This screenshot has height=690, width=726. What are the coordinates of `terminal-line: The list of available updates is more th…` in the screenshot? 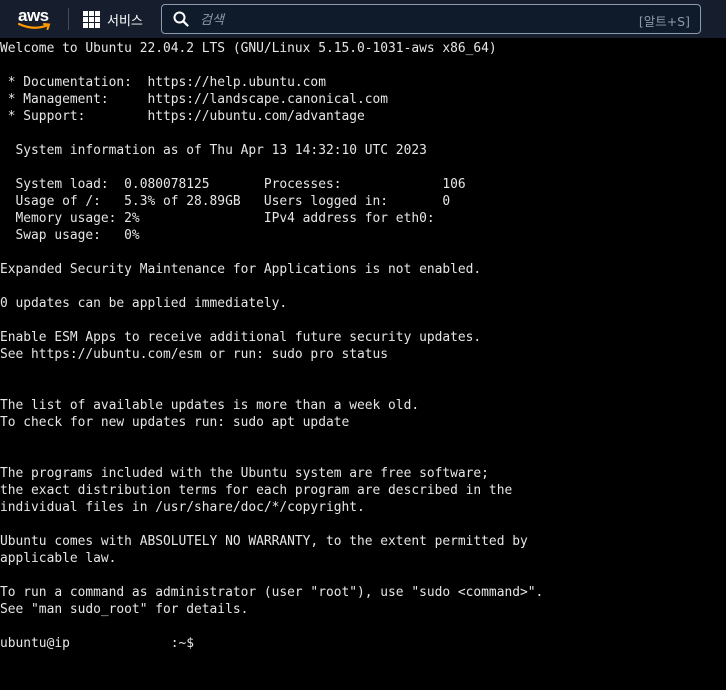 It's located at (210, 405).